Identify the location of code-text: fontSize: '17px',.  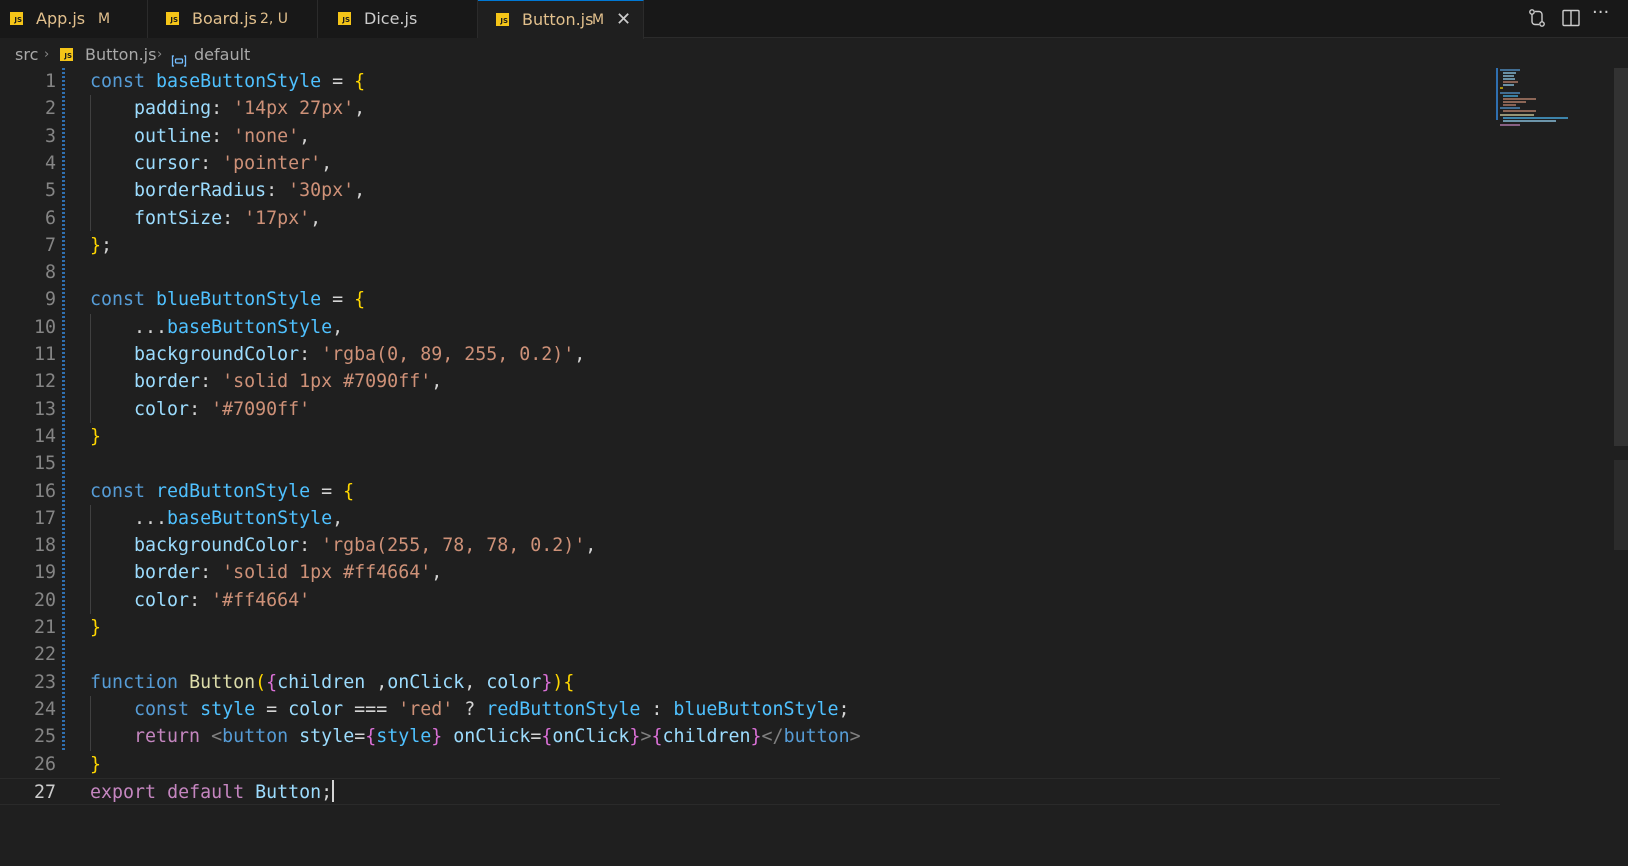
(228, 218).